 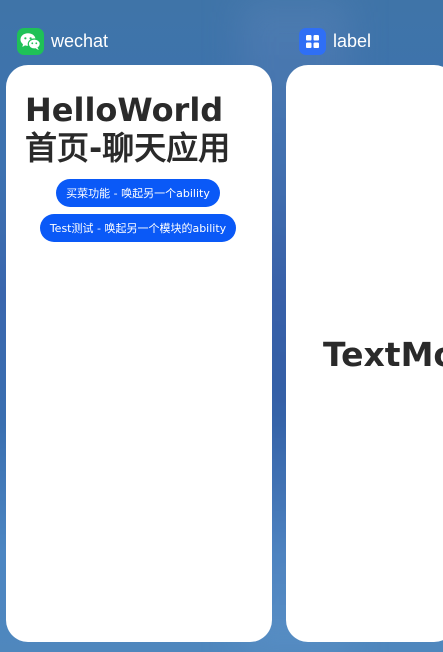 What do you see at coordinates (30, 41) in the screenshot?
I see `wechat-icon` at bounding box center [30, 41].